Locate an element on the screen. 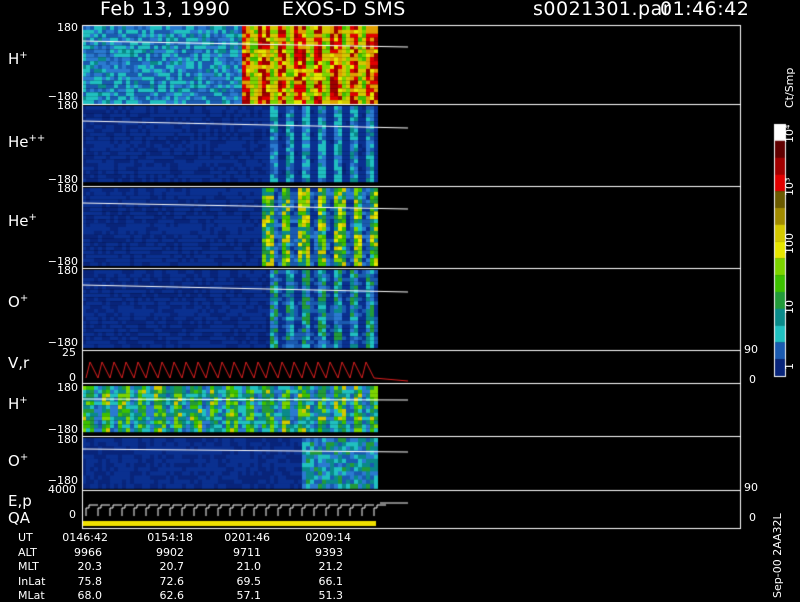 This screenshot has height=602, width=800. mlt-value-3: 21.0 is located at coordinates (249, 566).